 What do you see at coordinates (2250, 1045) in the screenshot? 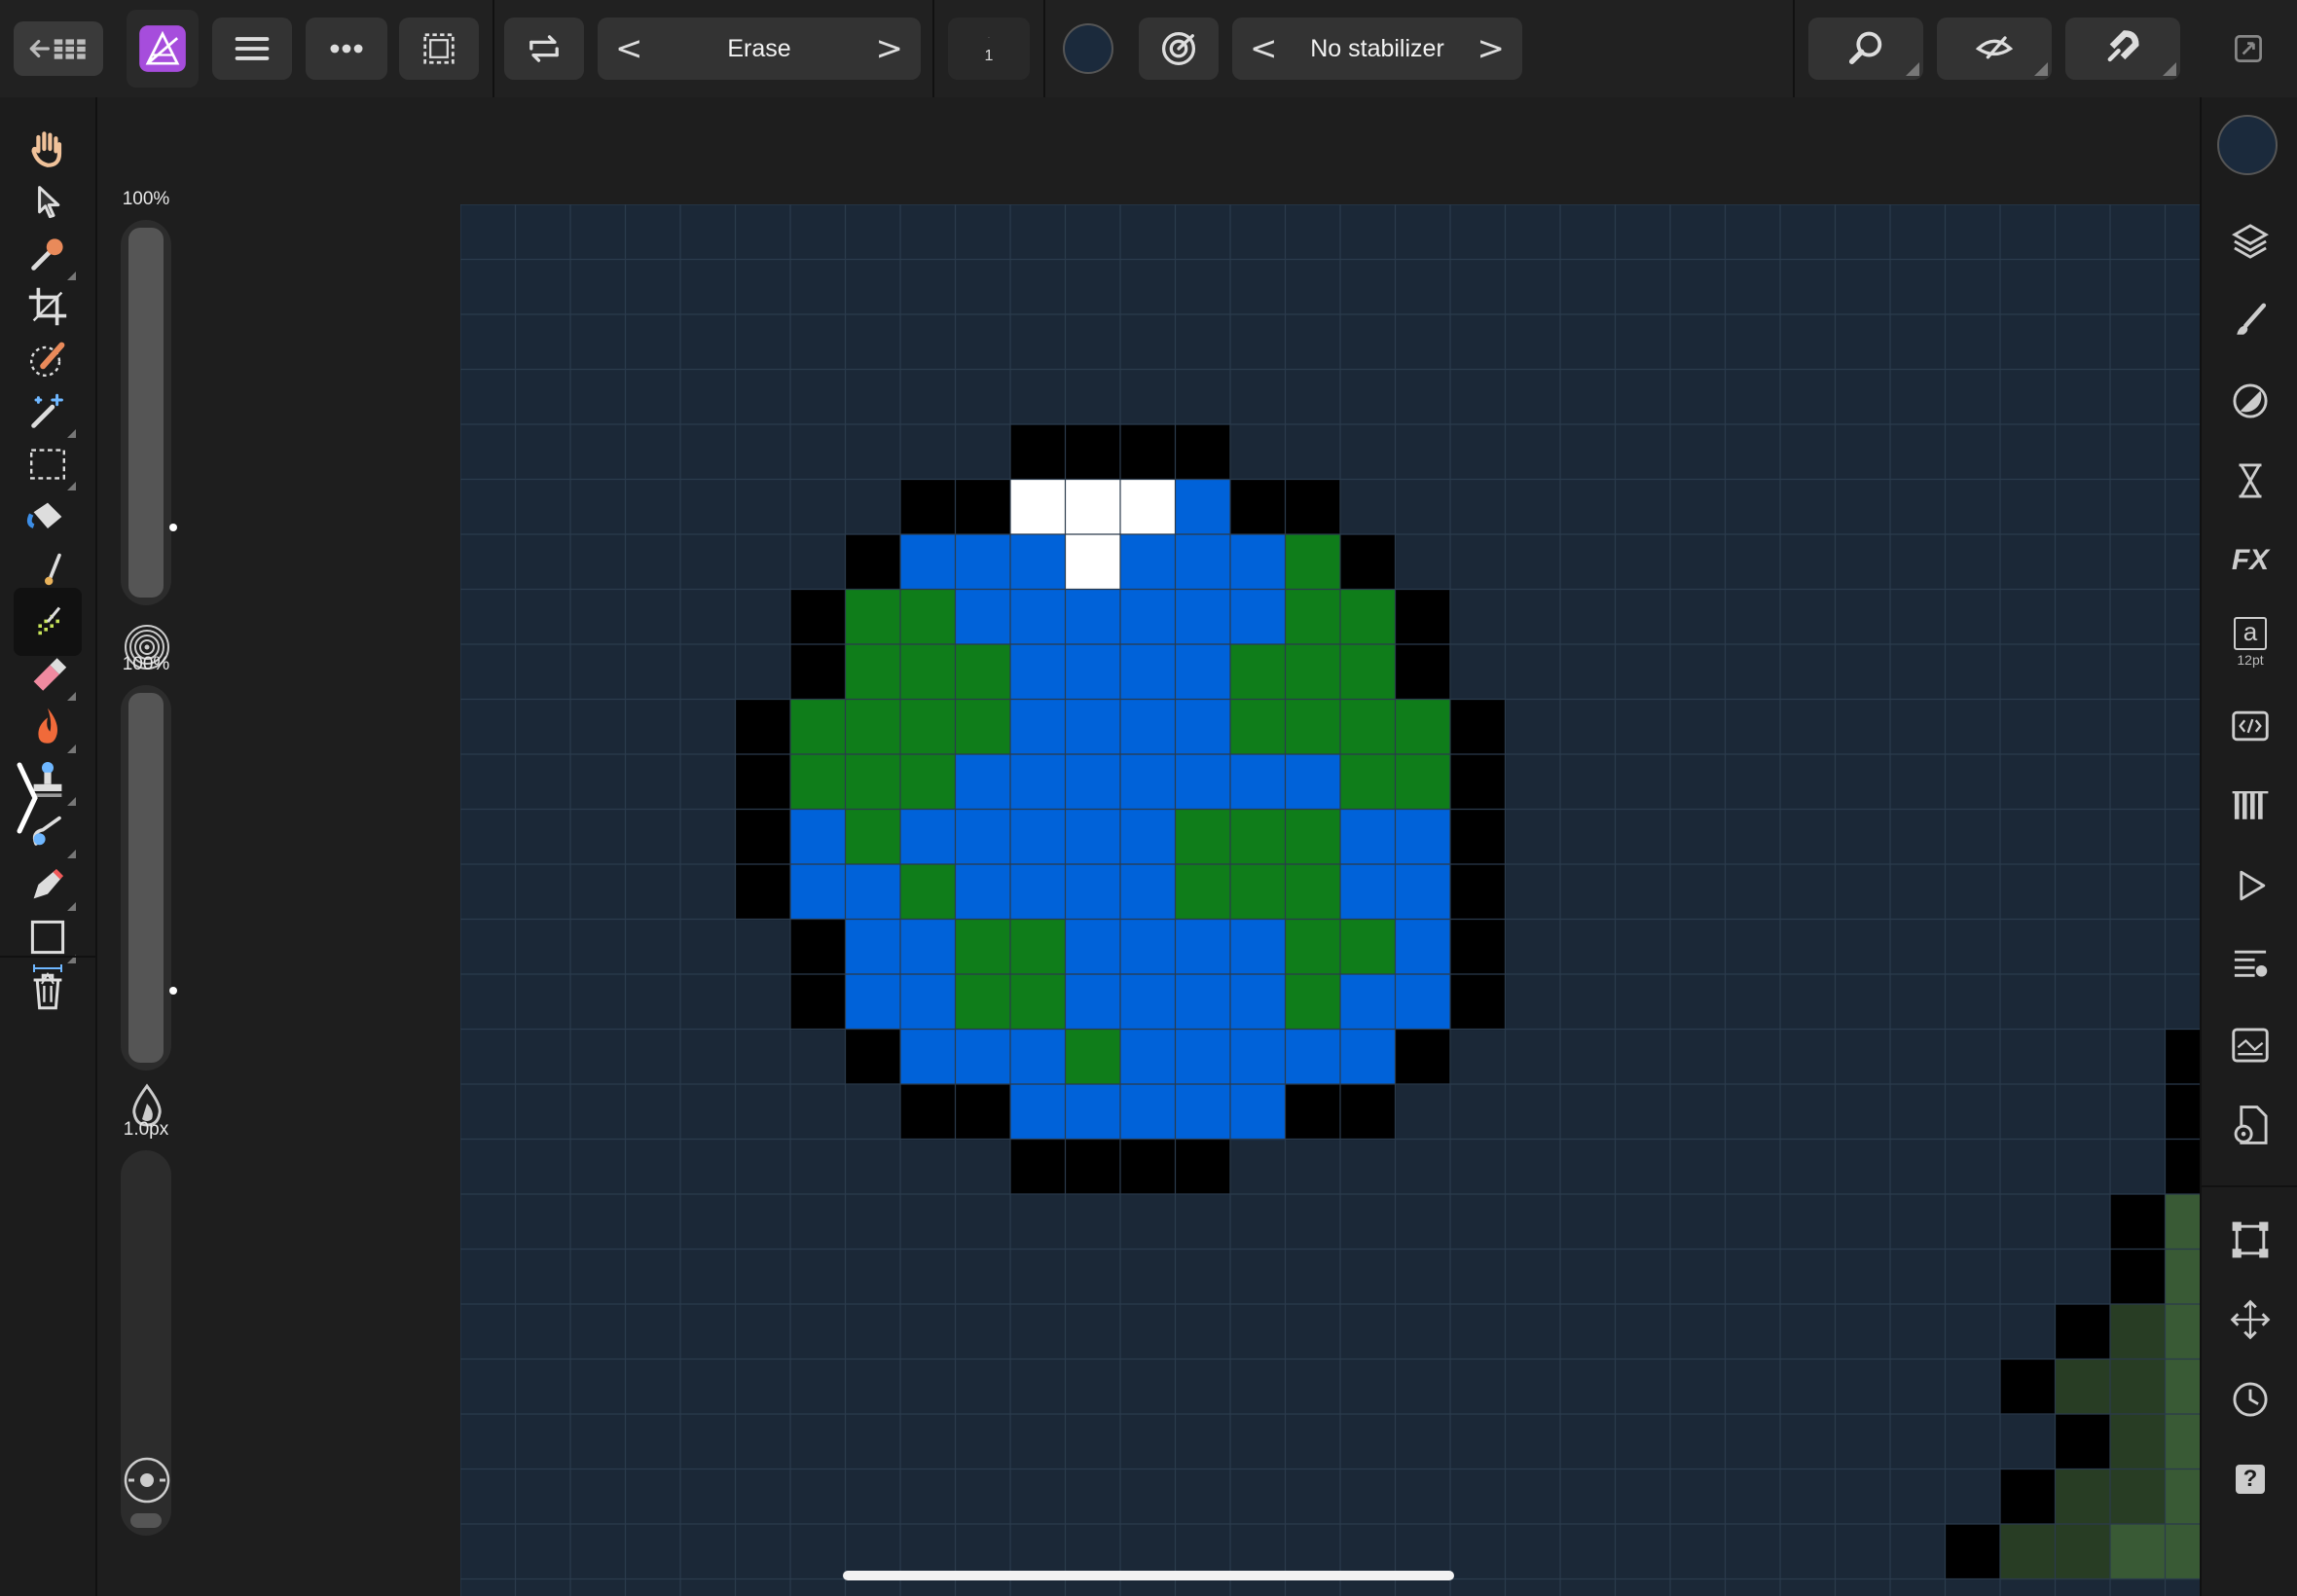
I see `navigator-studio` at bounding box center [2250, 1045].